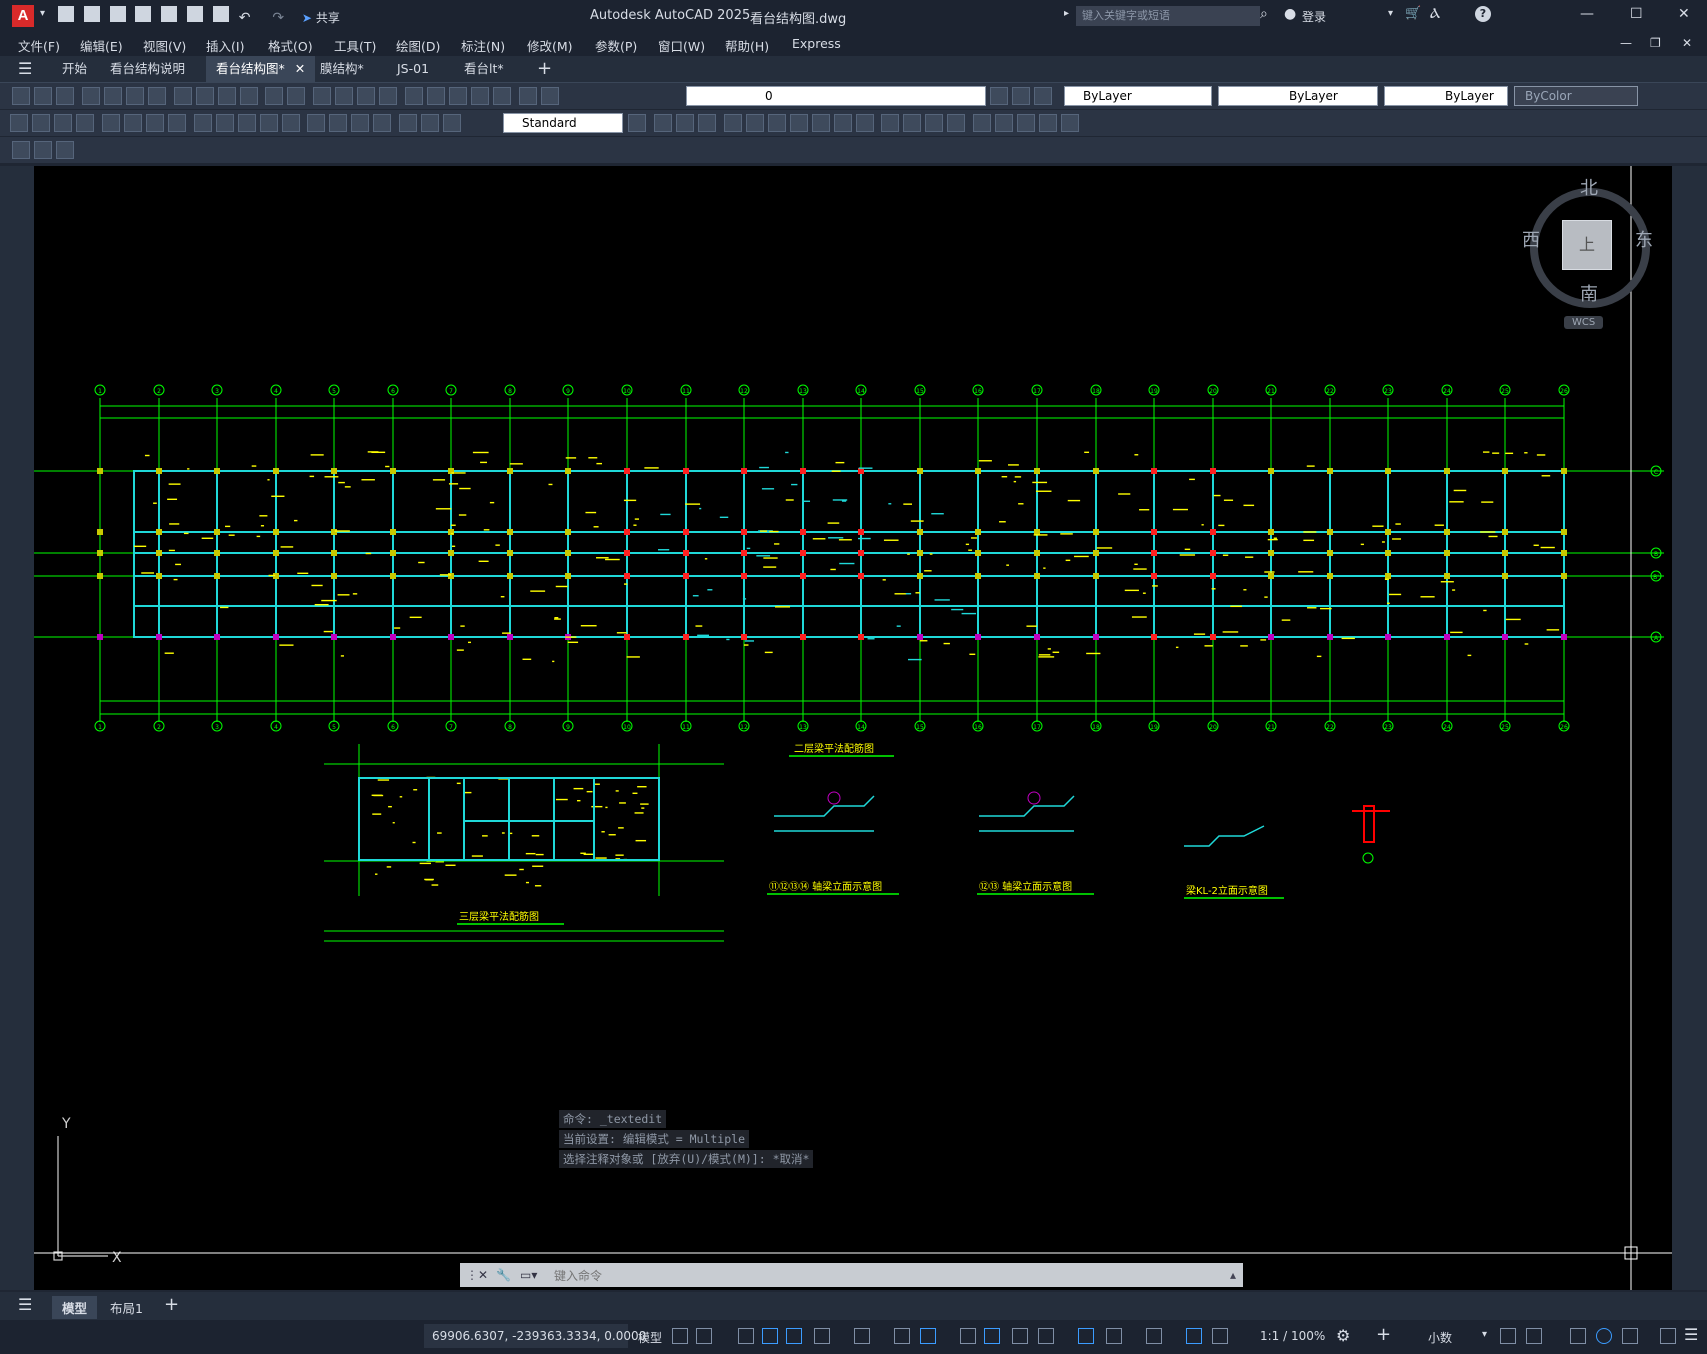  What do you see at coordinates (134, 96) in the screenshot?
I see `publish-icon` at bounding box center [134, 96].